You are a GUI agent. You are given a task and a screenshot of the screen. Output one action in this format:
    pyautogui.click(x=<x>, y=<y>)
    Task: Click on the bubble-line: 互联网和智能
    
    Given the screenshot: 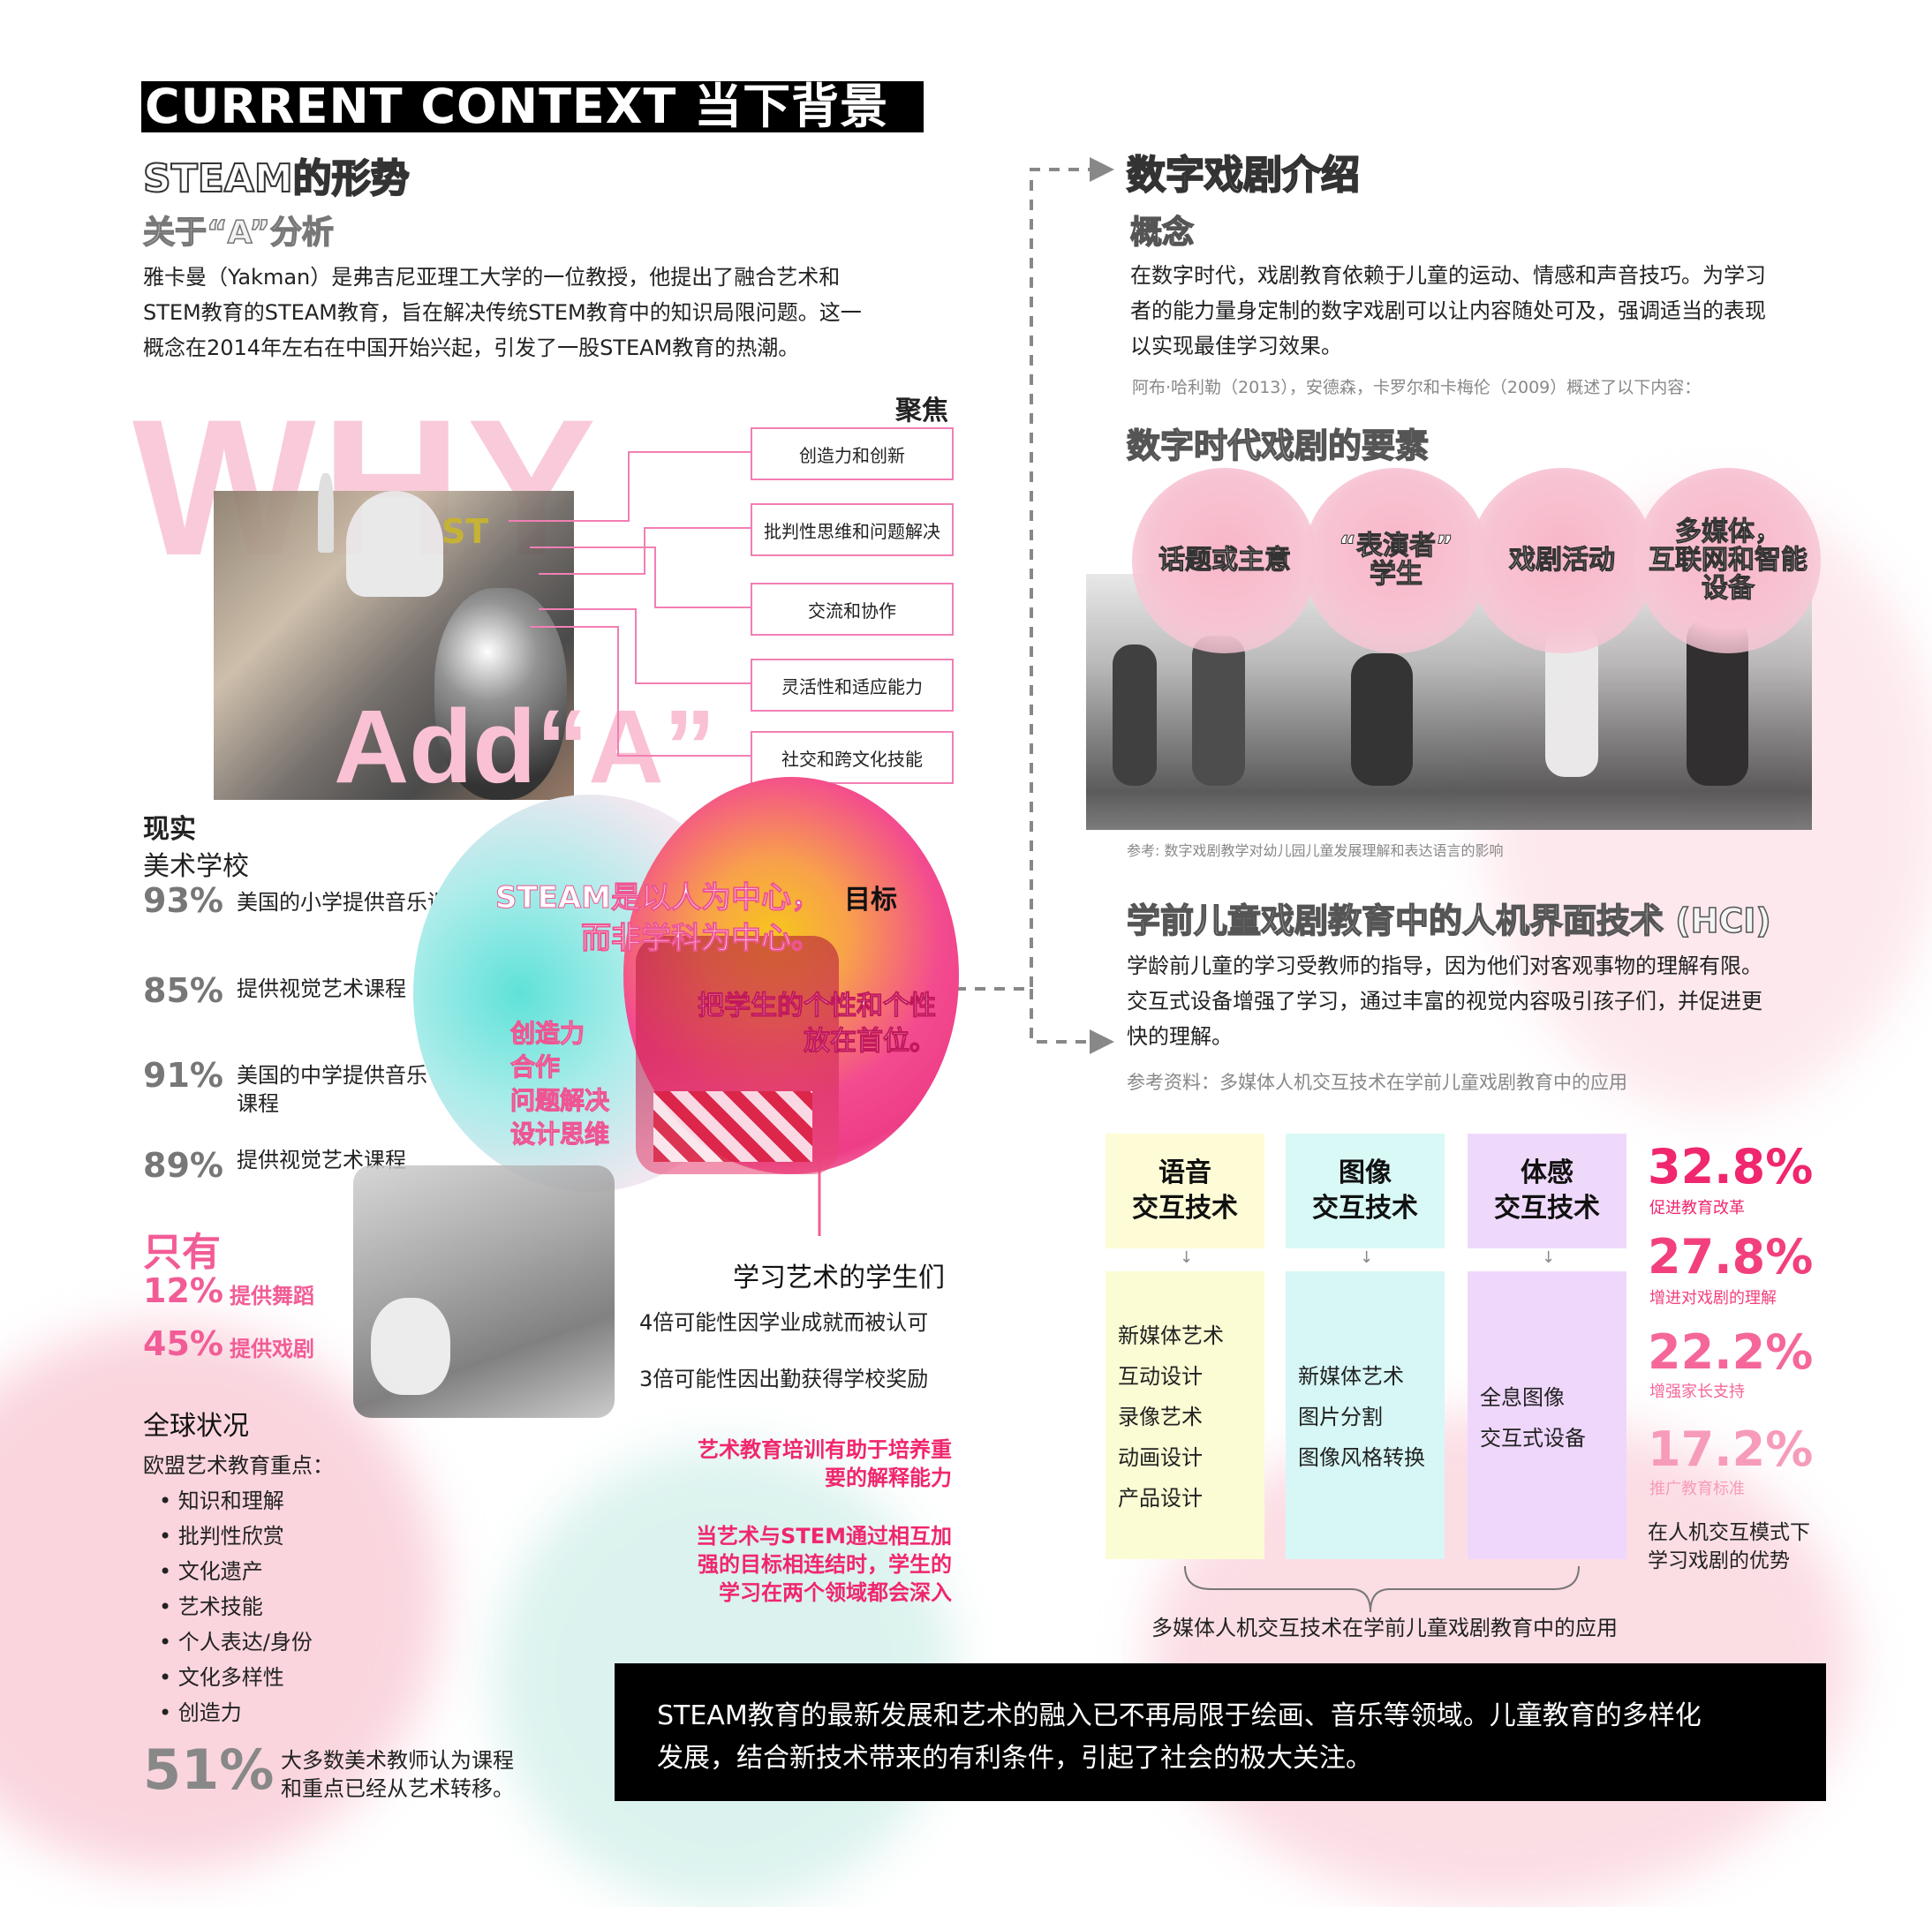 What is the action you would take?
    pyautogui.click(x=1728, y=560)
    